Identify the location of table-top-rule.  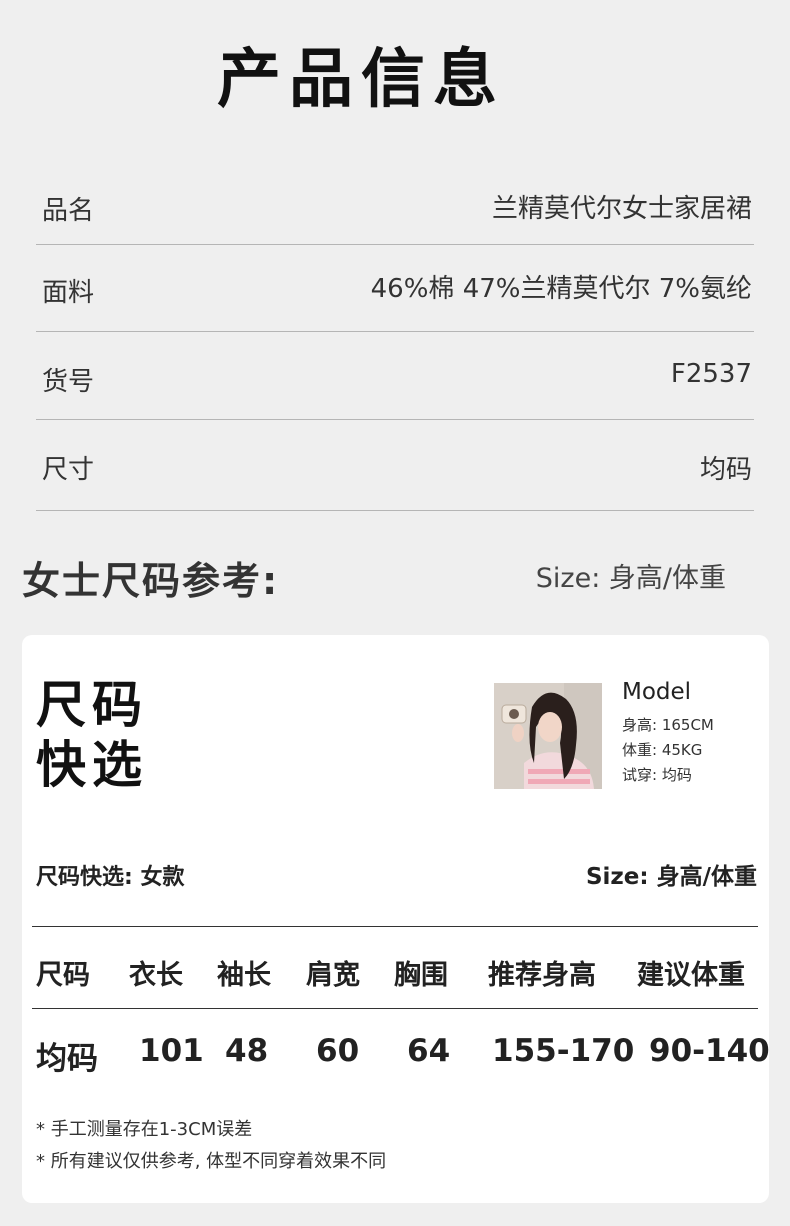
(395, 926).